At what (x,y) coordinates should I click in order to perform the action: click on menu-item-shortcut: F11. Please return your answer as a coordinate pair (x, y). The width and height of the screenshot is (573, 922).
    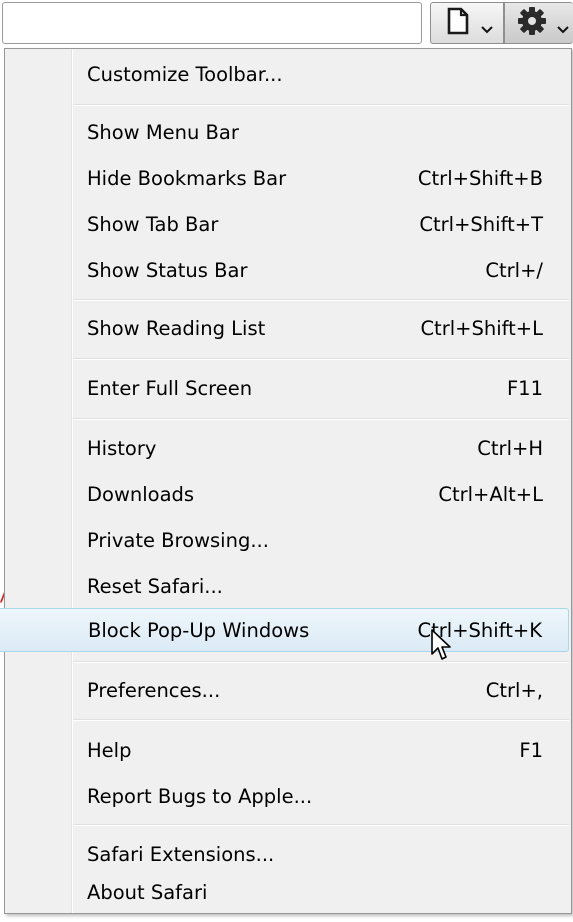
    Looking at the image, I should click on (524, 388).